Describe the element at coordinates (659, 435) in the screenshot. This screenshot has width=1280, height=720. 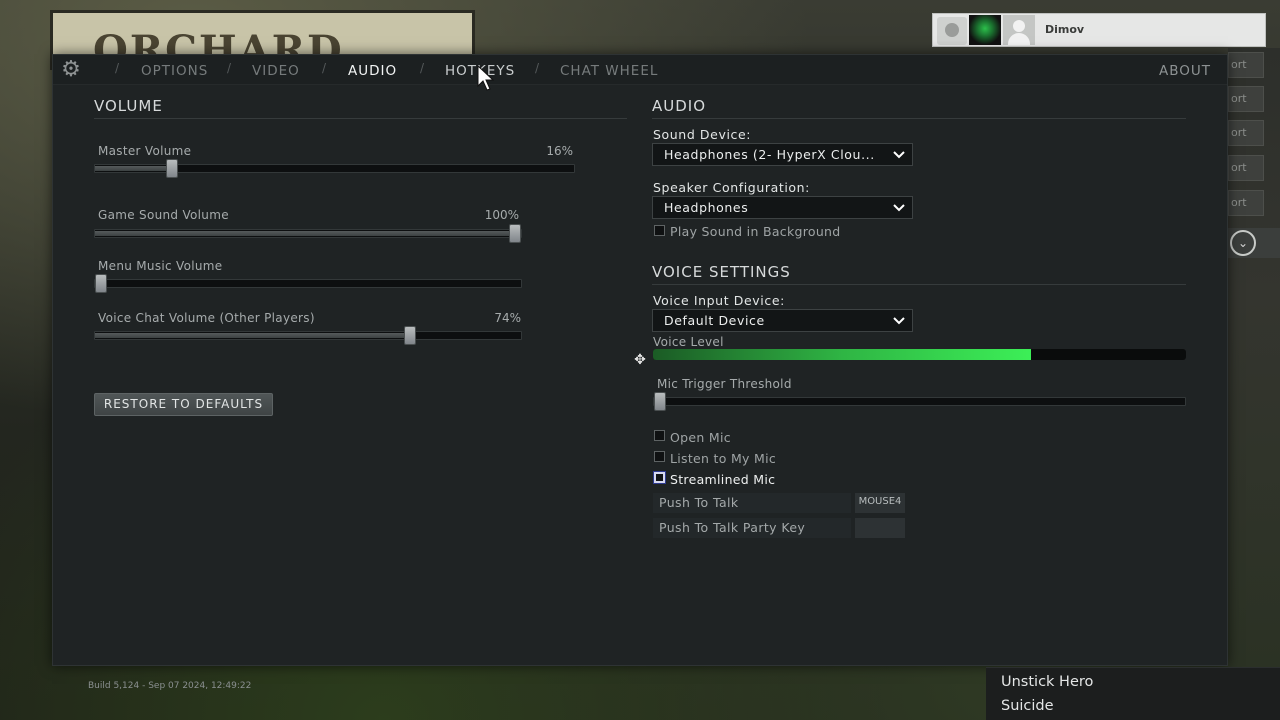
I see `open-mic-checkbox` at that location.